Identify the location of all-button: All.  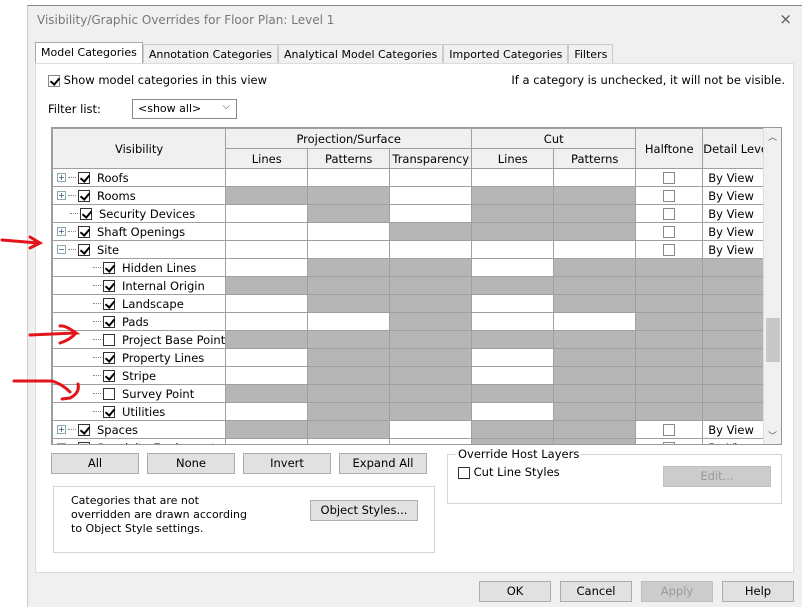
(95, 463).